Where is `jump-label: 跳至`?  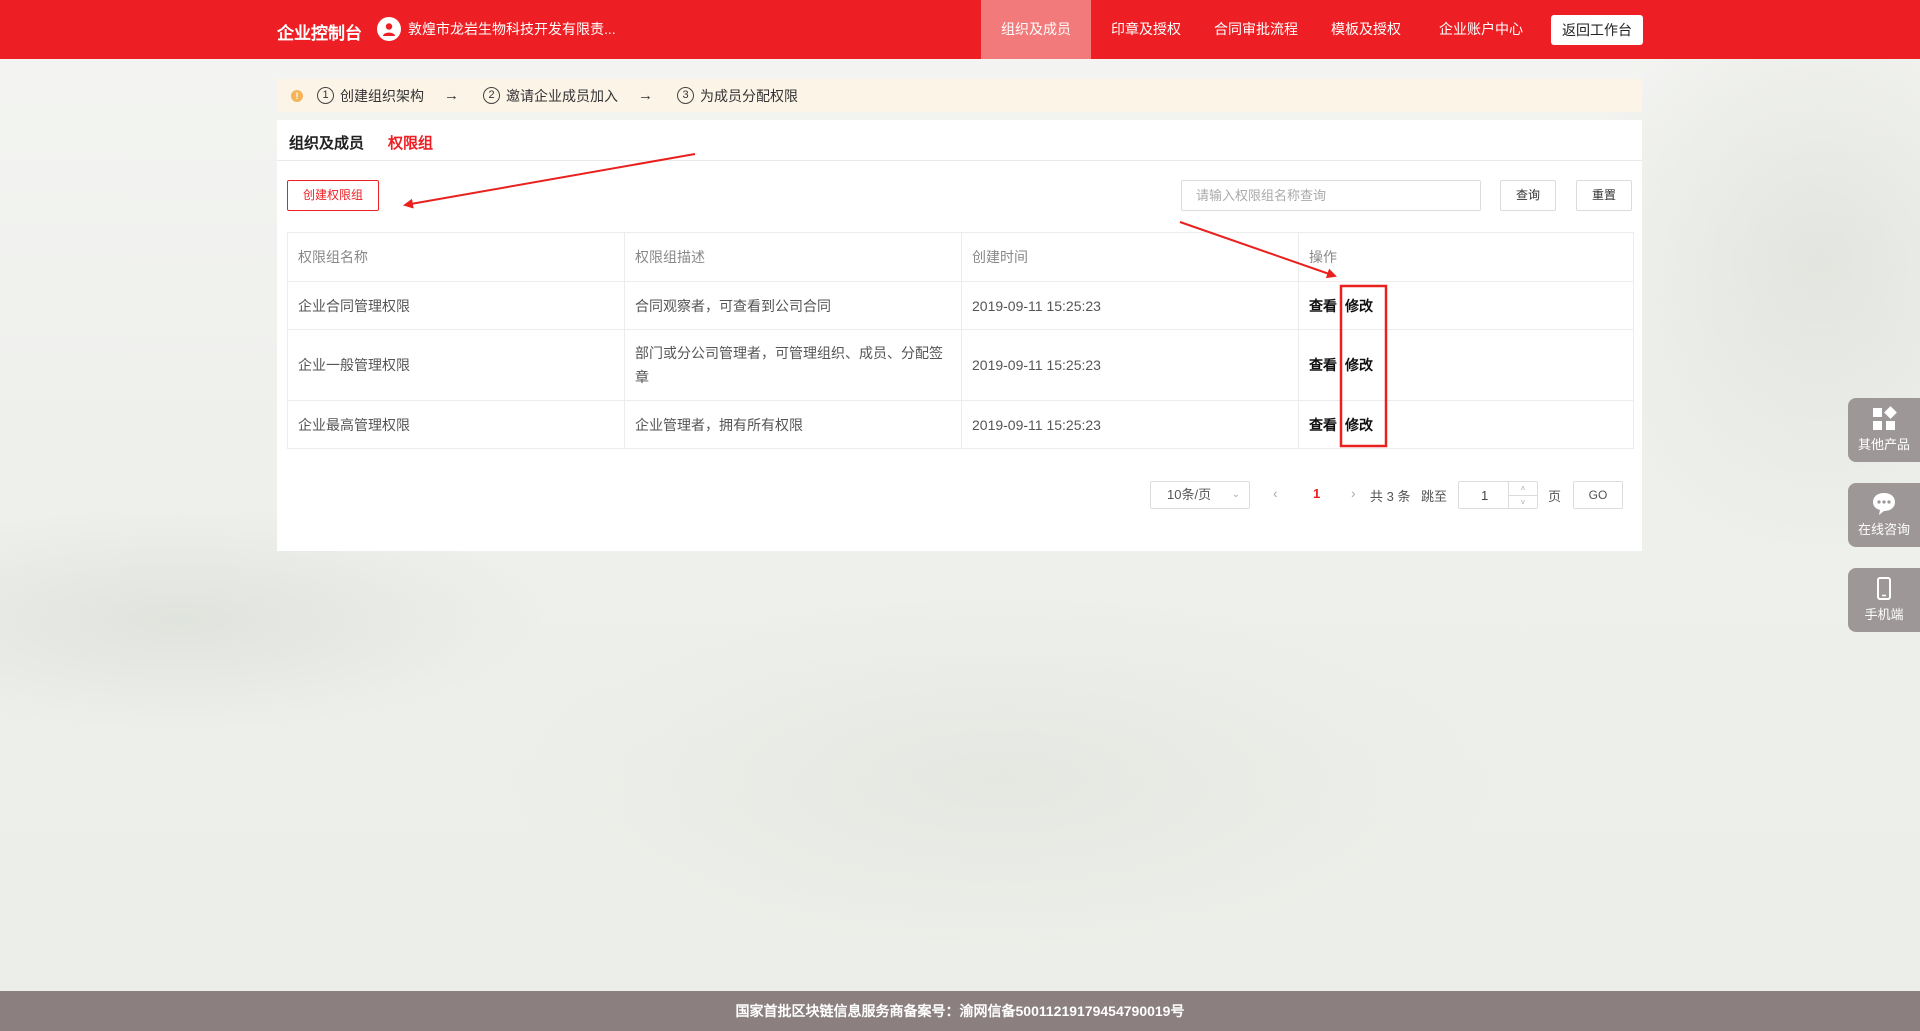
jump-label: 跳至 is located at coordinates (1434, 496).